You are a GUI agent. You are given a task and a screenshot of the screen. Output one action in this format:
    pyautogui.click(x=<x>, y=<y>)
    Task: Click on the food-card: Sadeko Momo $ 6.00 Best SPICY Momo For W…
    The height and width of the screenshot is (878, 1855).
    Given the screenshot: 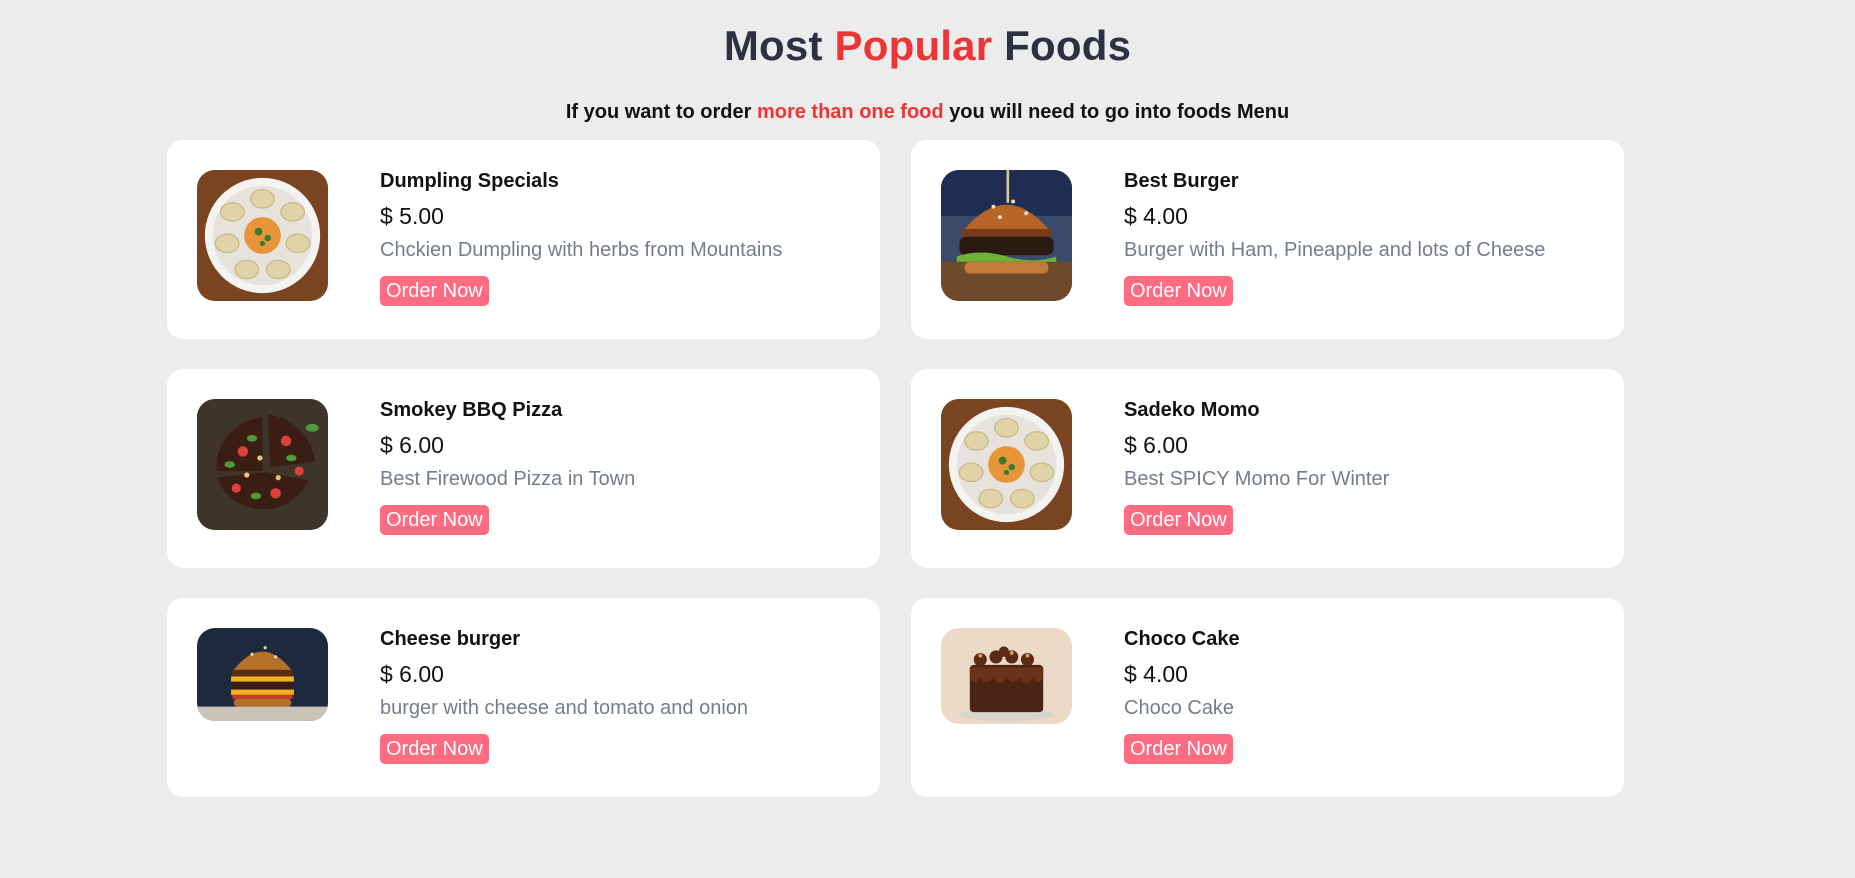 What is the action you would take?
    pyautogui.click(x=1267, y=468)
    